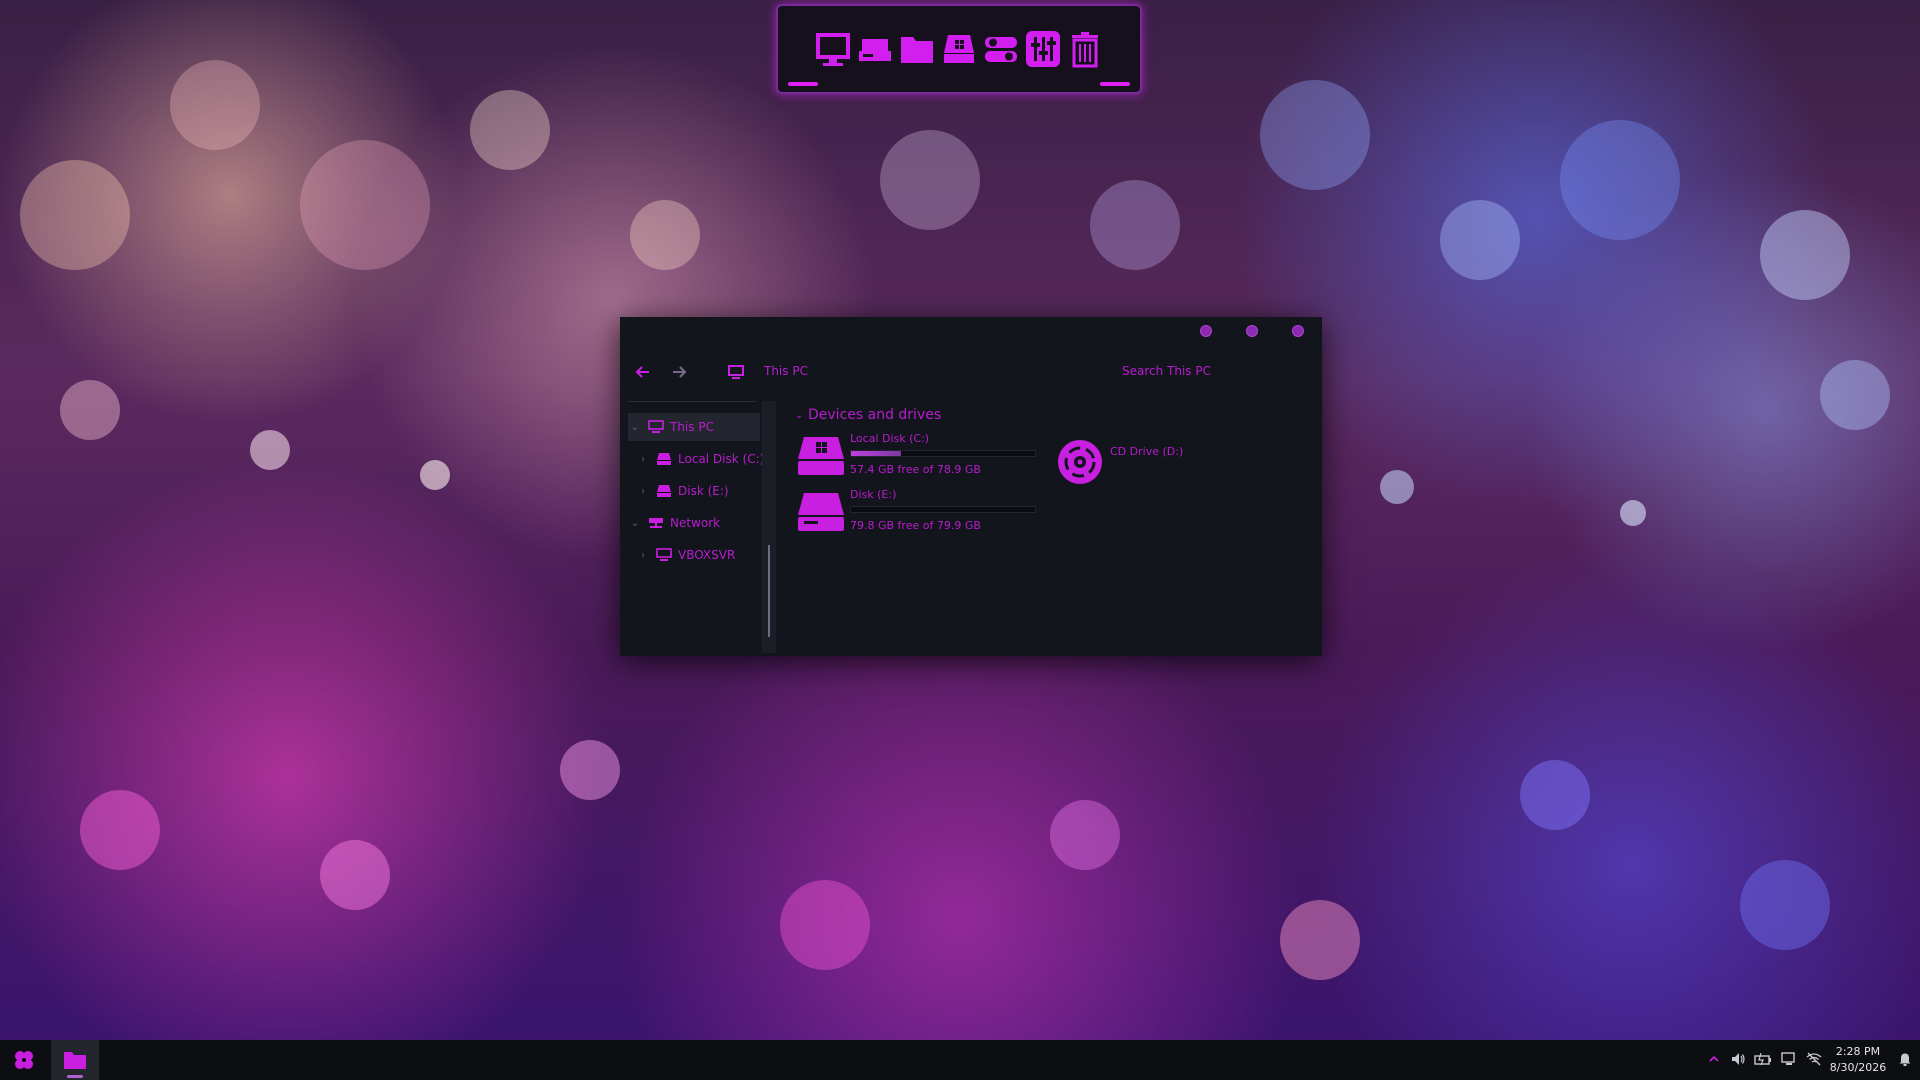 The width and height of the screenshot is (1920, 1080). What do you see at coordinates (707, 555) in the screenshot?
I see `sidebar-item-label: VBOXSVR` at bounding box center [707, 555].